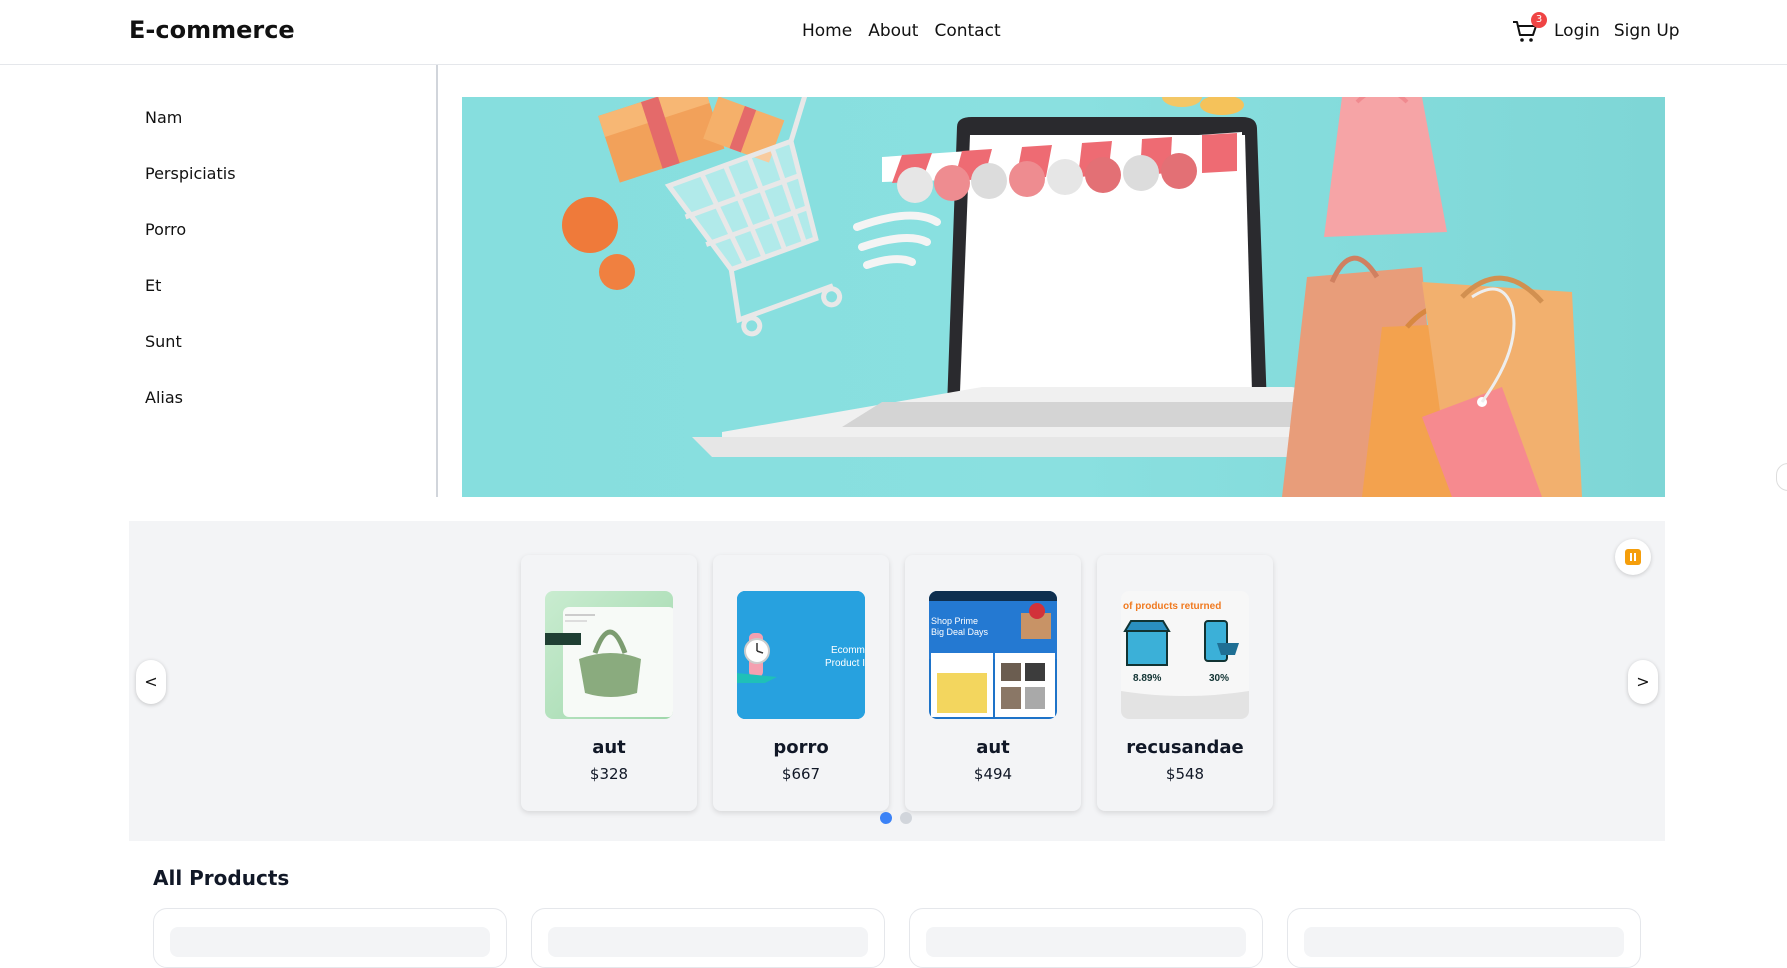 The width and height of the screenshot is (1787, 968). I want to click on product-name: porro, so click(801, 747).